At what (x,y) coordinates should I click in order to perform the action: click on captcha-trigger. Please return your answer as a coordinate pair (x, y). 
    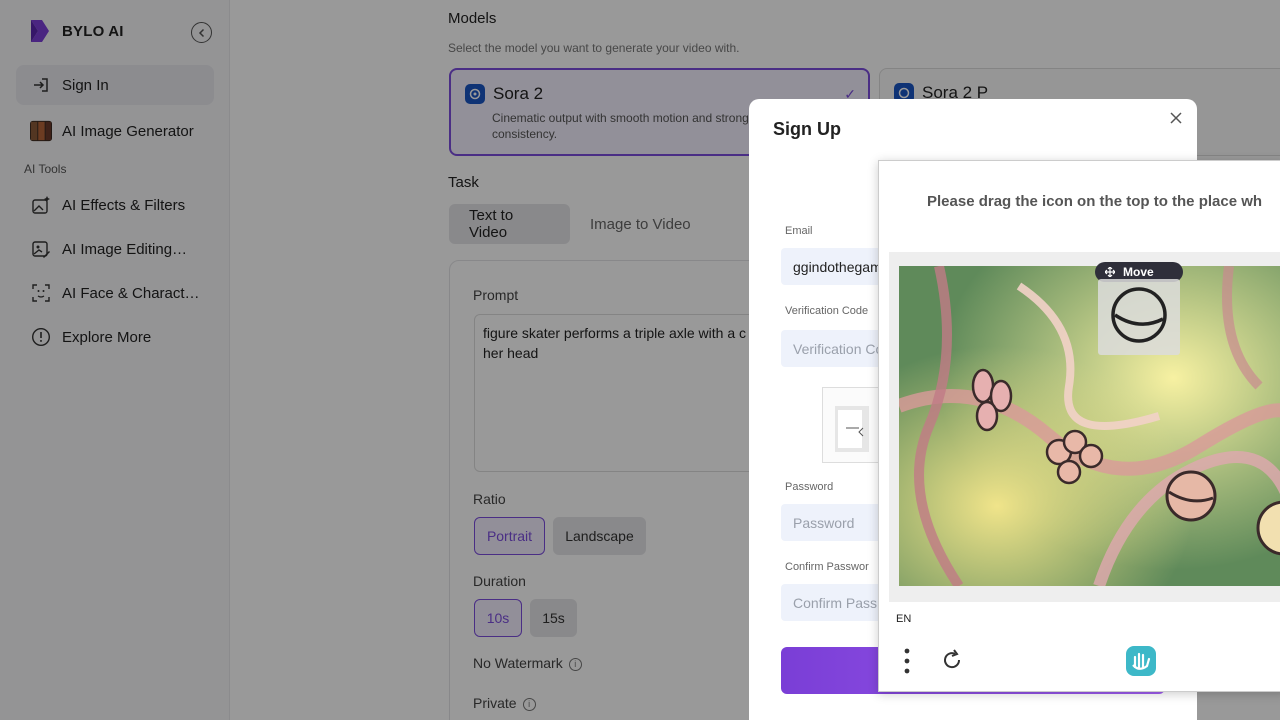
    Looking at the image, I should click on (852, 425).